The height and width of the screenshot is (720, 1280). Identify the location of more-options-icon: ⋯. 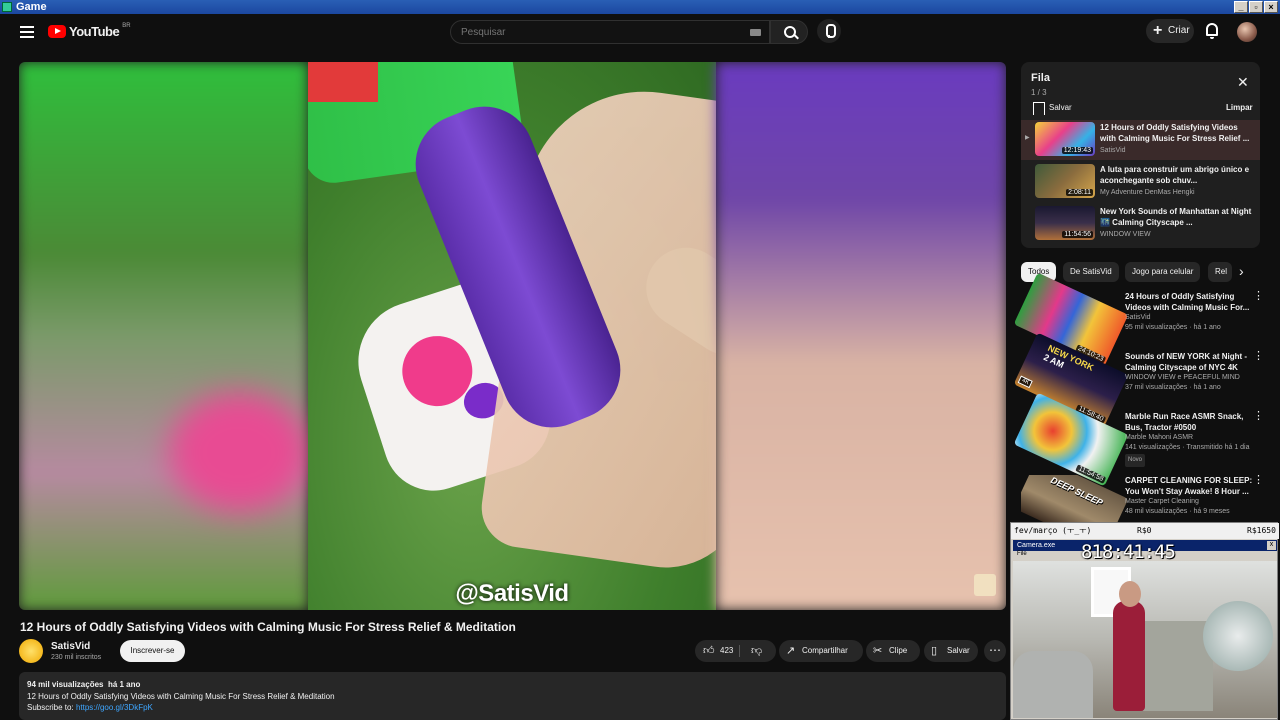
(995, 651).